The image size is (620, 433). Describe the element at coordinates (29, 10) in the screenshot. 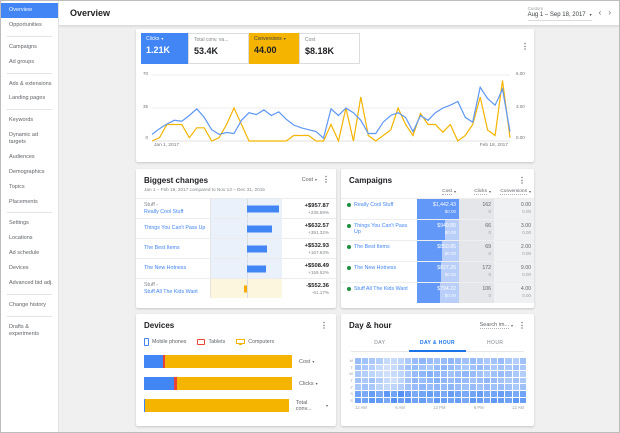

I see `sidebar-item-overview: Overview` at that location.